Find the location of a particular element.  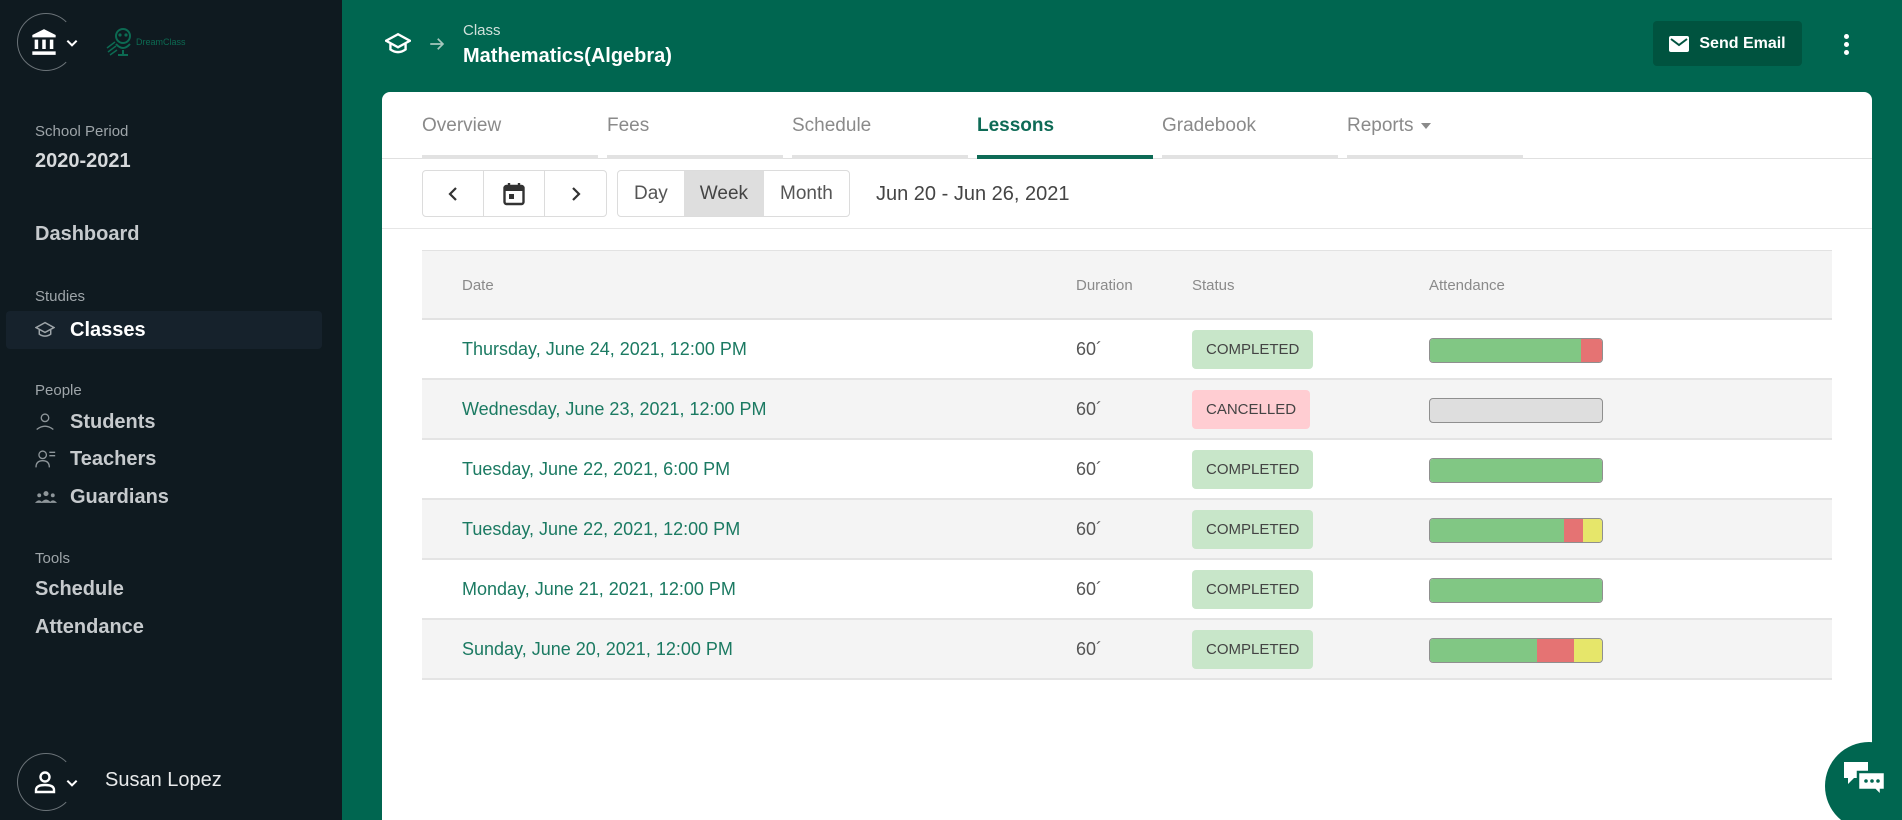

view-week-button: Week is located at coordinates (724, 193).